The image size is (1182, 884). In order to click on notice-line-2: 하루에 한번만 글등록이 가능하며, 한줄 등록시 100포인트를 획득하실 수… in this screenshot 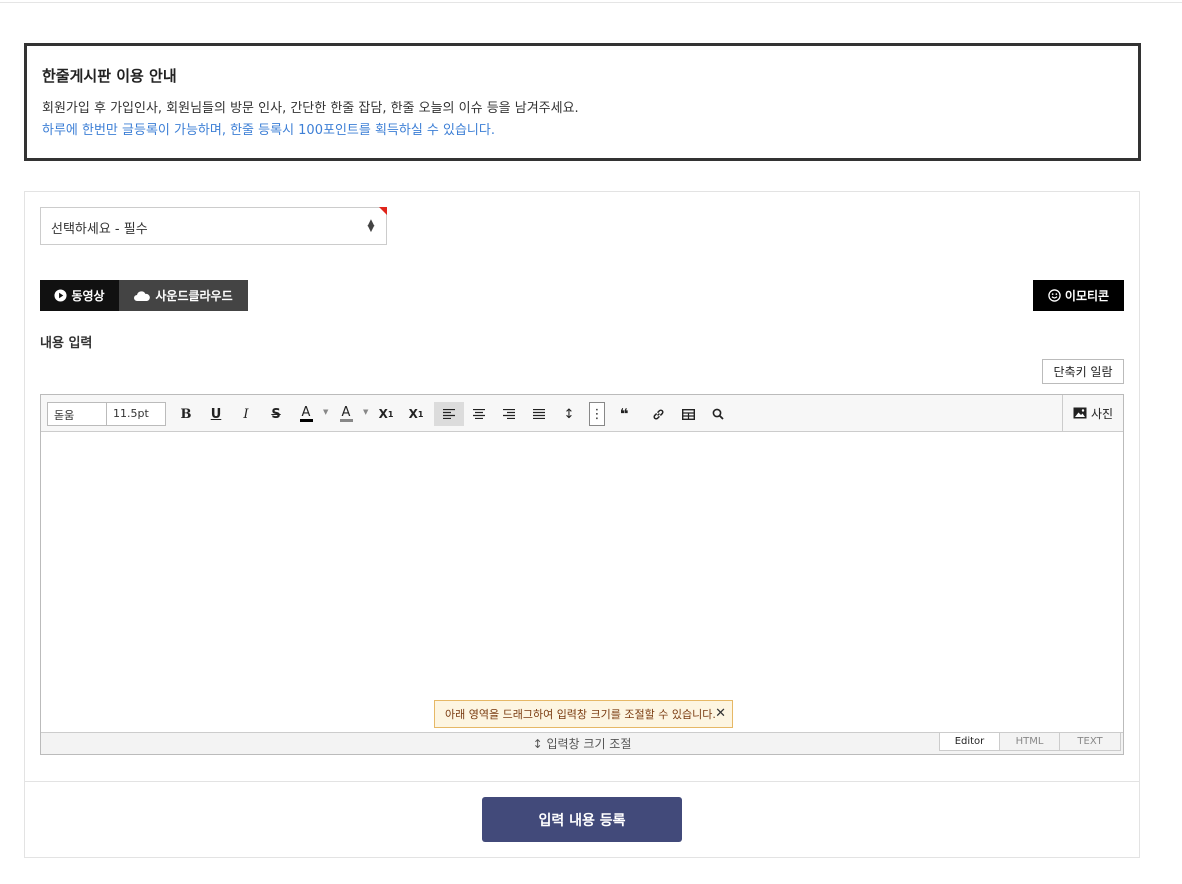, I will do `click(268, 130)`.